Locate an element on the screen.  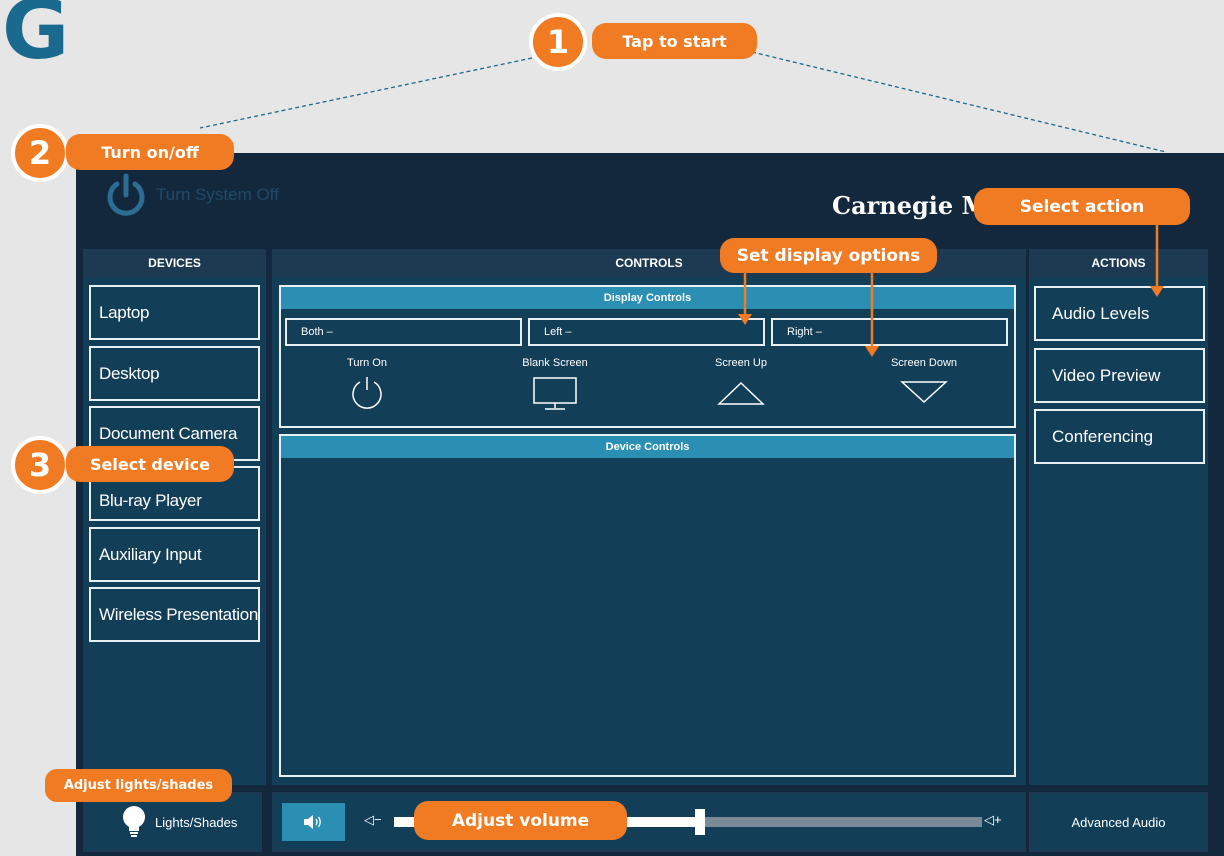
blank-screen-button: Blank Screen is located at coordinates (555, 384).